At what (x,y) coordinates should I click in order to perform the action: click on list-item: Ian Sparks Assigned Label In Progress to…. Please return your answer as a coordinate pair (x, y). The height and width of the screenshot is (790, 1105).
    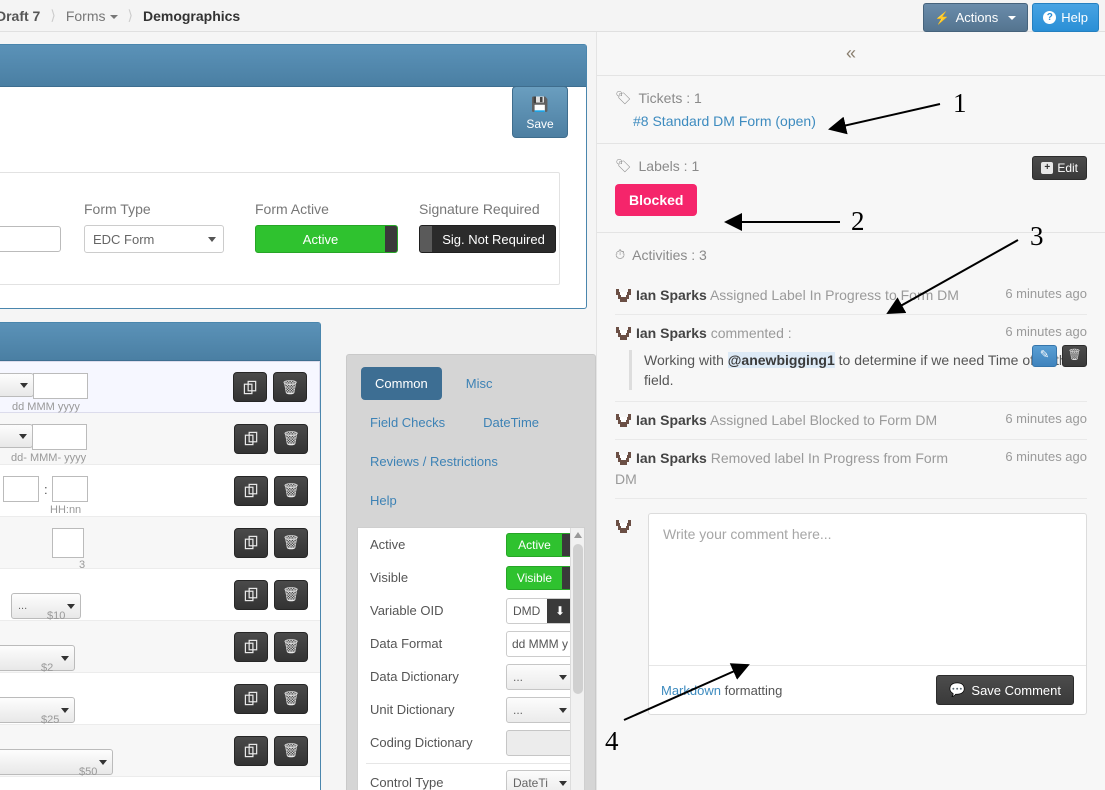
    Looking at the image, I should click on (851, 296).